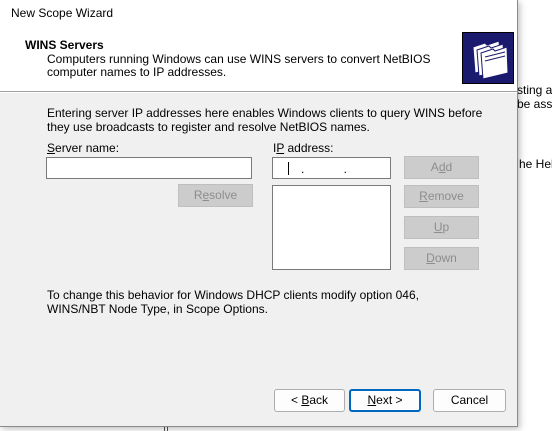  I want to click on background-text-3: he Help, so click(535, 164).